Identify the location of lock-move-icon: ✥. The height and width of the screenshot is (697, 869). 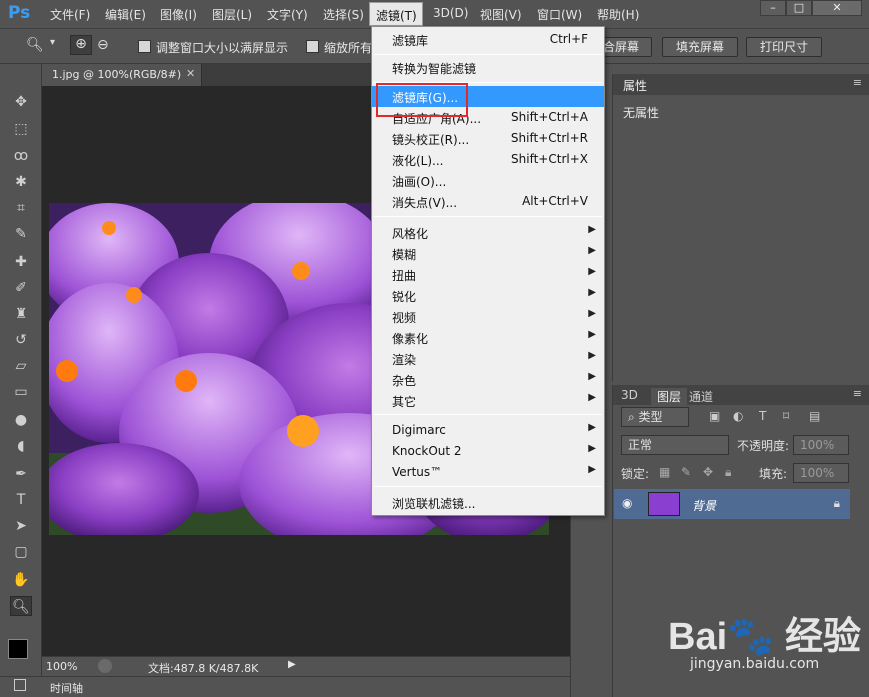
(708, 472).